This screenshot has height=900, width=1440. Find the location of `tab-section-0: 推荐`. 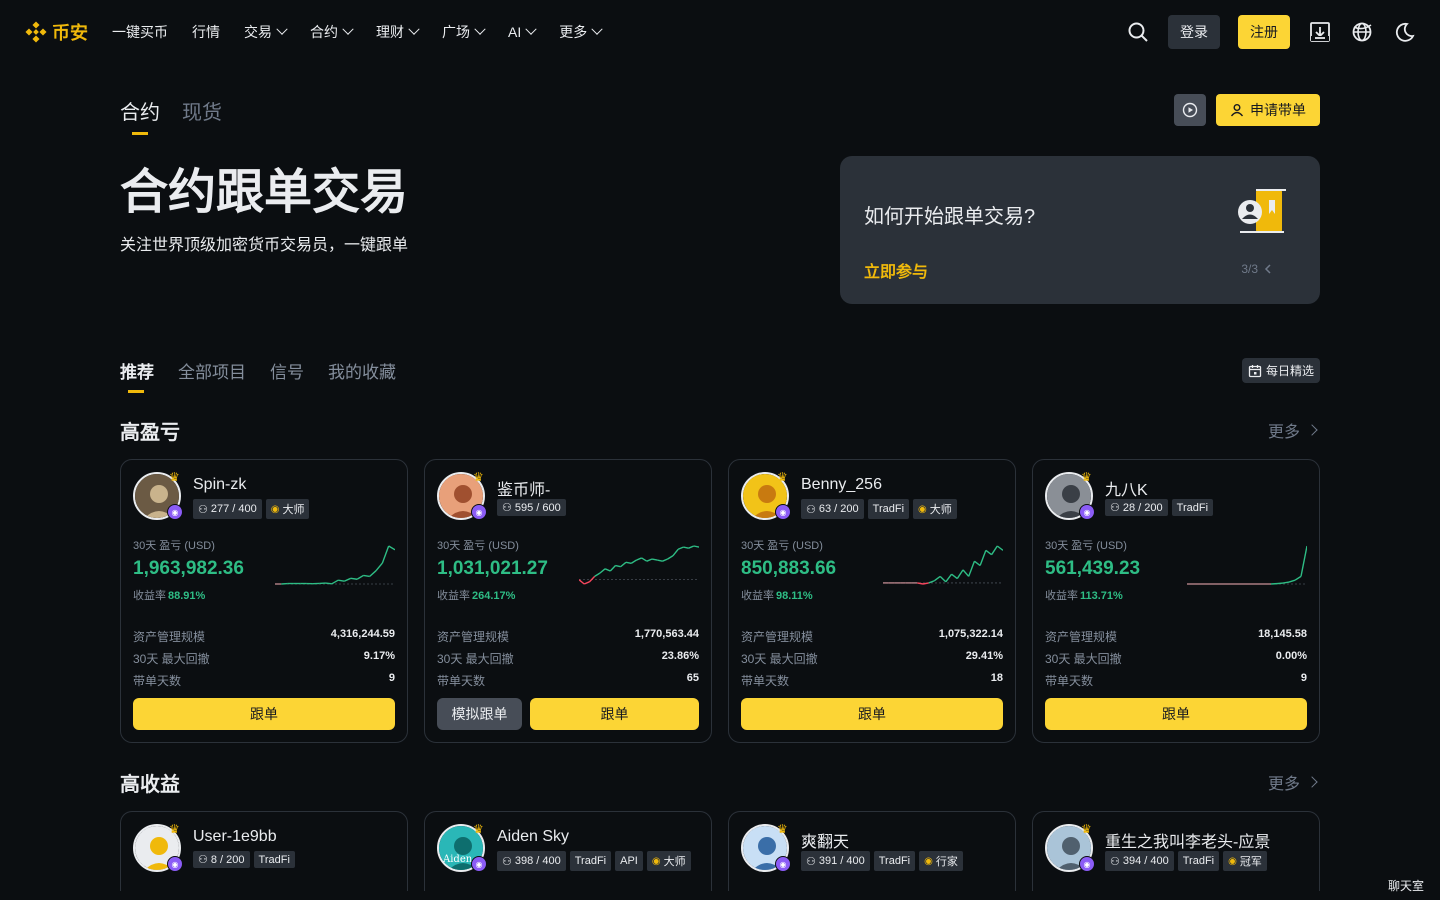

tab-section-0: 推荐 is located at coordinates (137, 375).